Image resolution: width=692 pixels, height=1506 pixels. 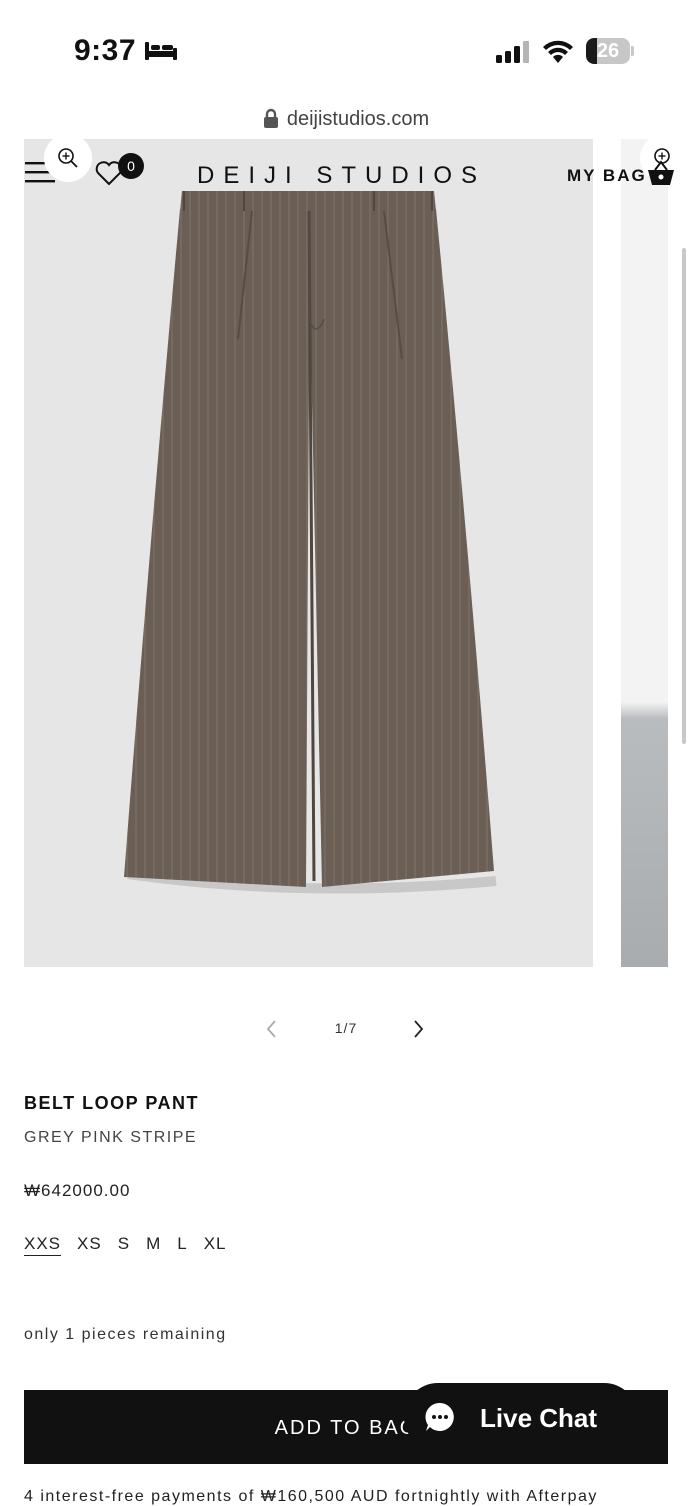 I want to click on chevron-right-icon, so click(x=419, y=1029).